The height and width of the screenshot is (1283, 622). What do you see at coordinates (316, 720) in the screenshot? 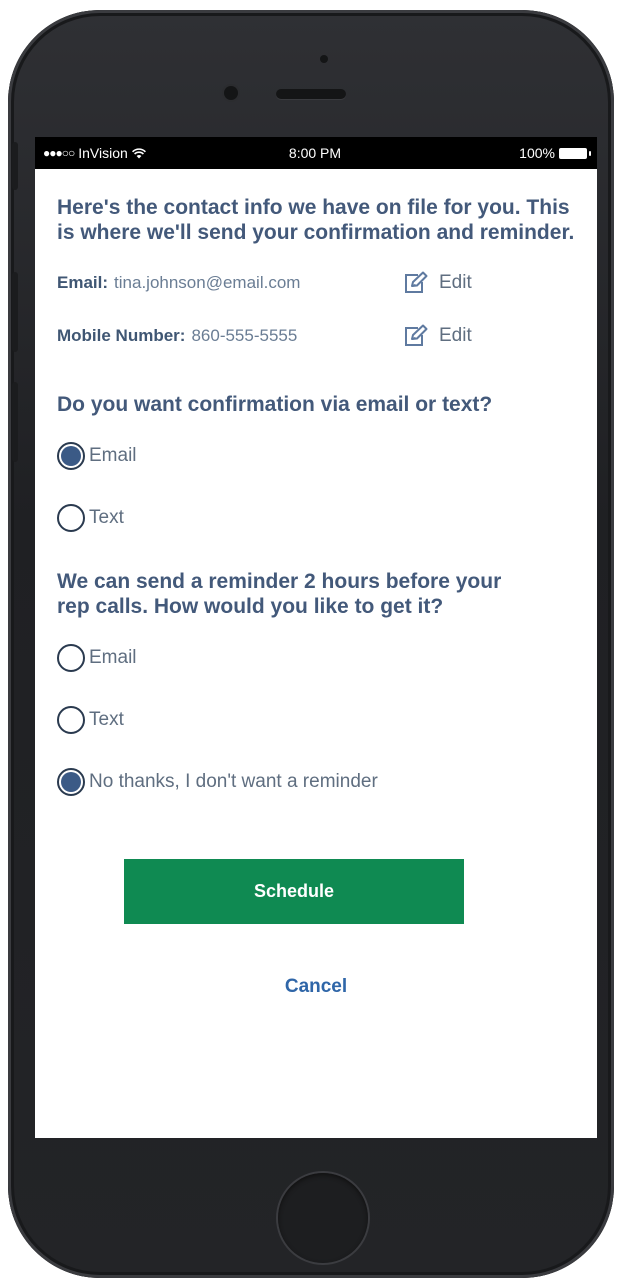
I see `reminder-option-text: Text` at bounding box center [316, 720].